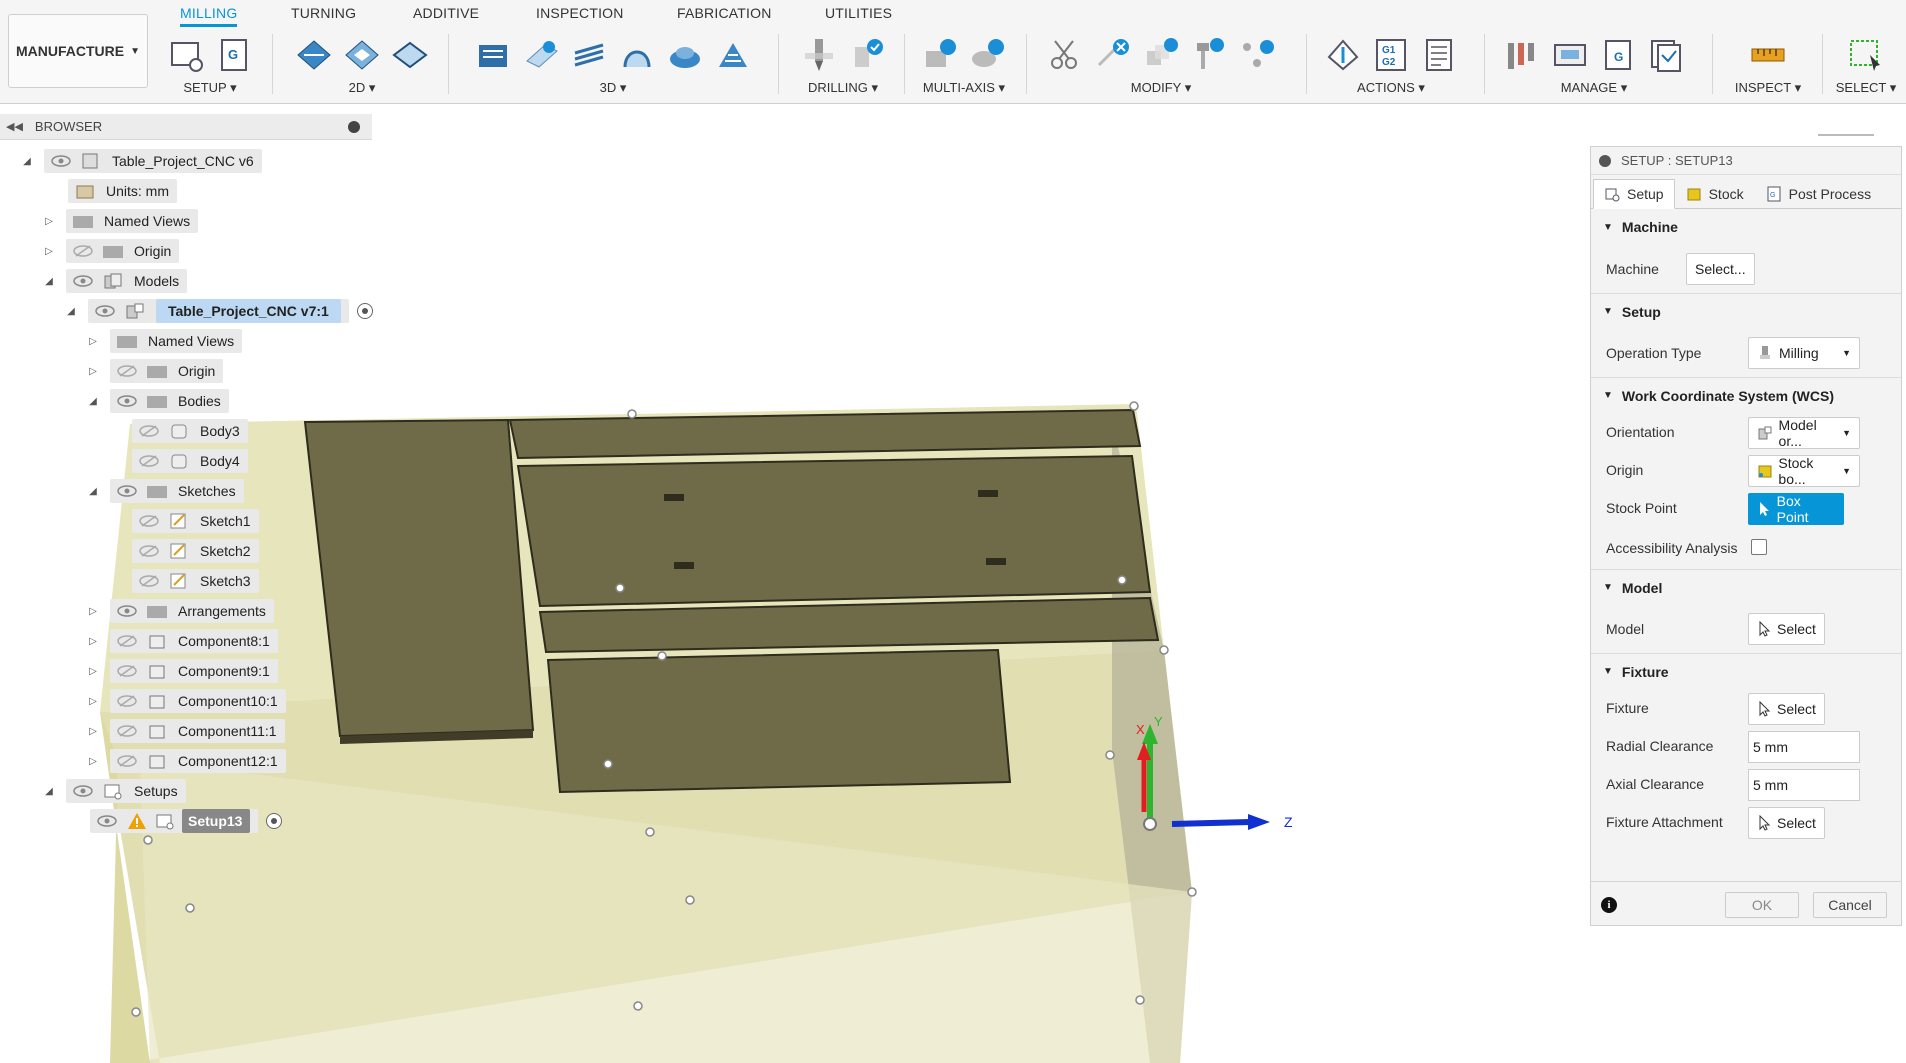  What do you see at coordinates (182, 641) in the screenshot?
I see `tree-item-component8: ▷ Component8:1` at bounding box center [182, 641].